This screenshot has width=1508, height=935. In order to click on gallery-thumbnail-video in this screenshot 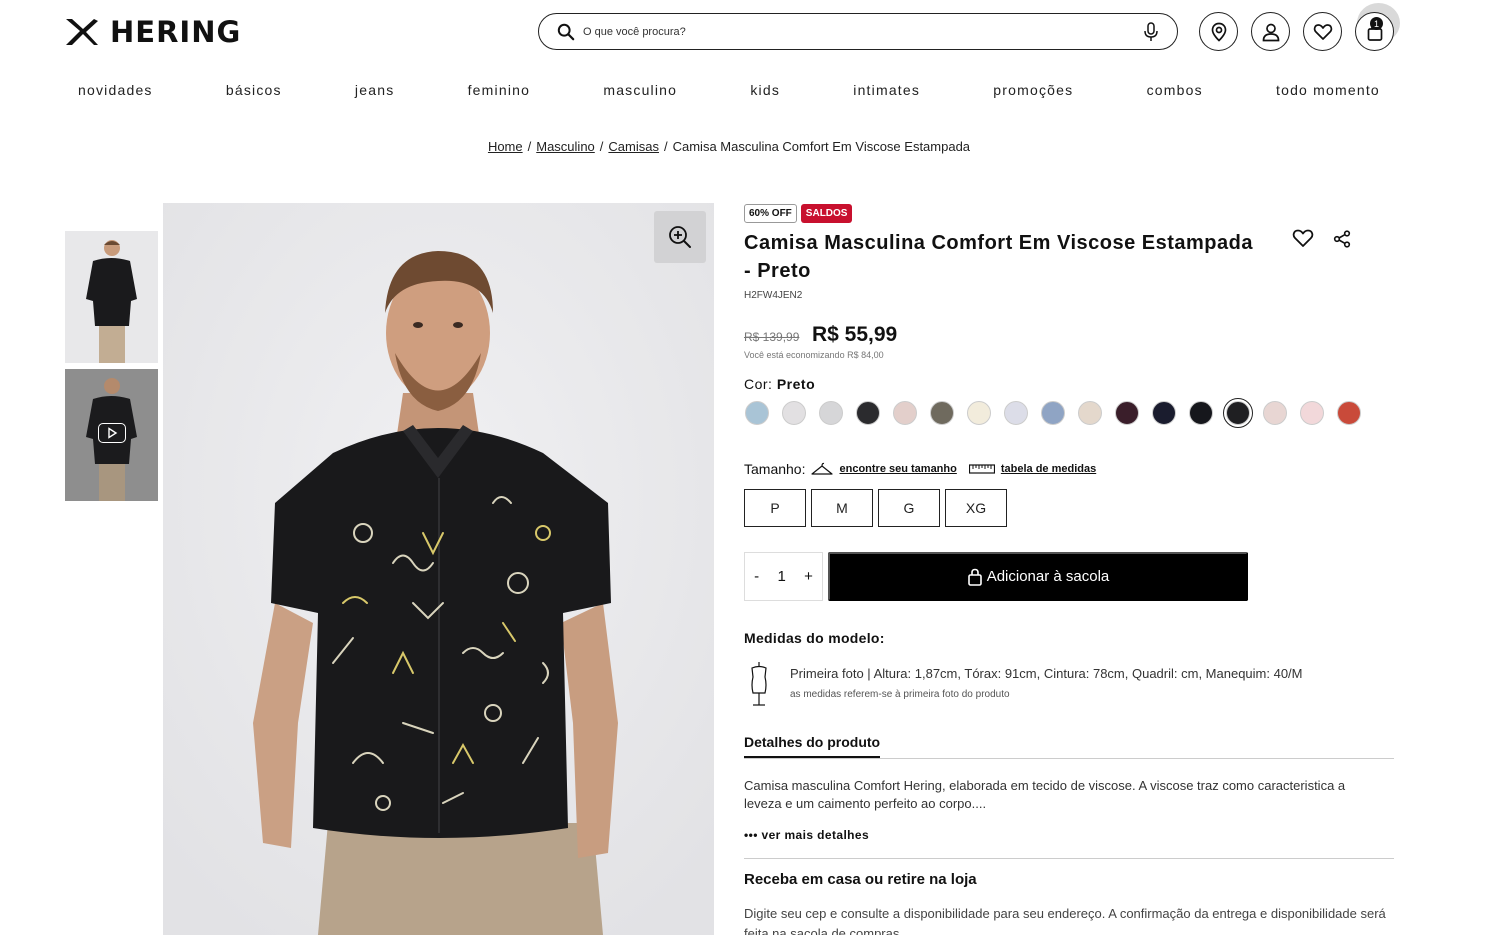, I will do `click(111, 435)`.